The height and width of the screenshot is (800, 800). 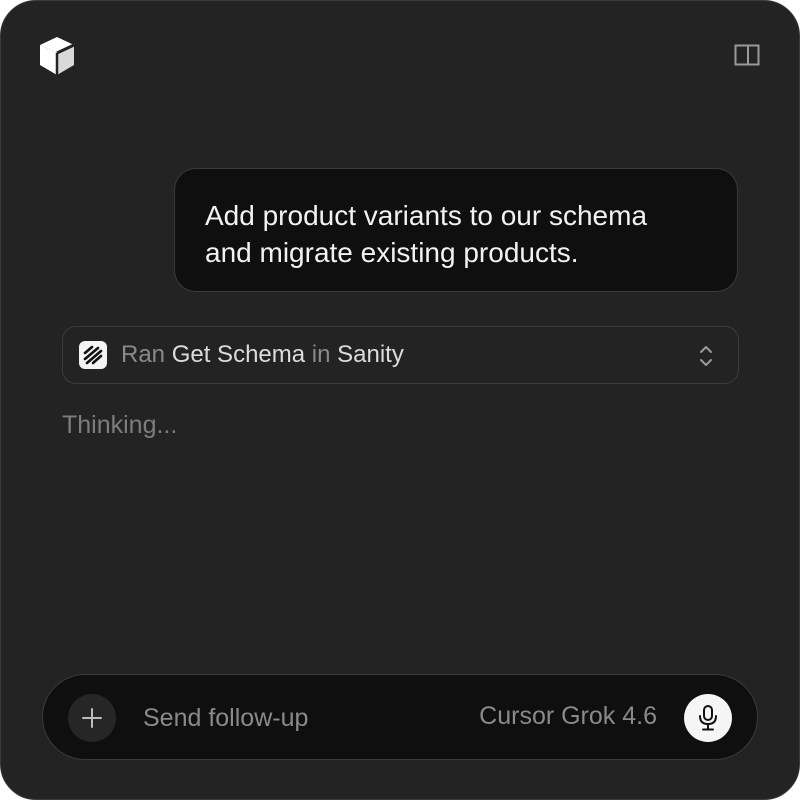 I want to click on plus-icon, so click(x=92, y=718).